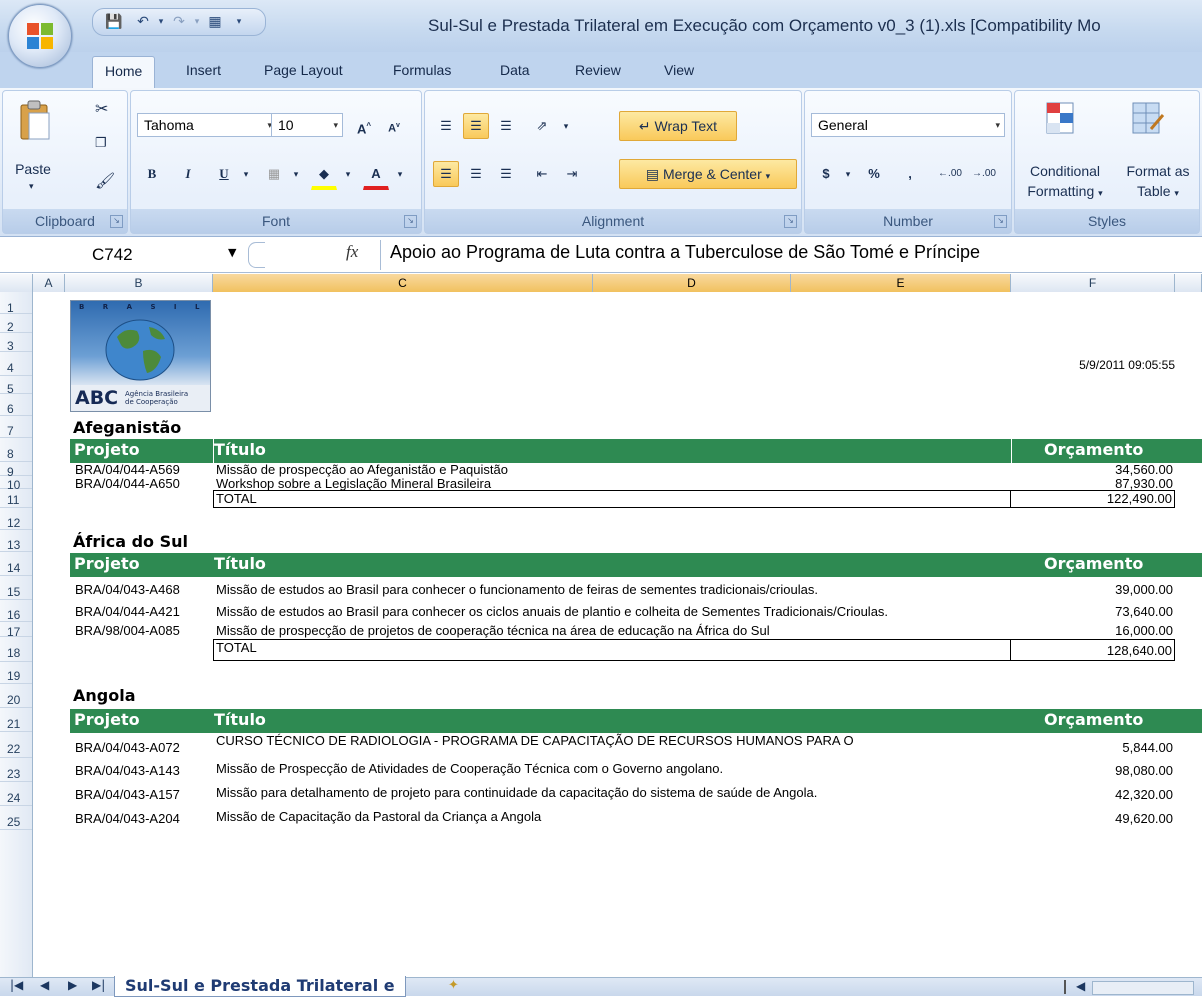 The width and height of the screenshot is (1202, 997). I want to click on borders-dropdown-icon: ▾, so click(296, 174).